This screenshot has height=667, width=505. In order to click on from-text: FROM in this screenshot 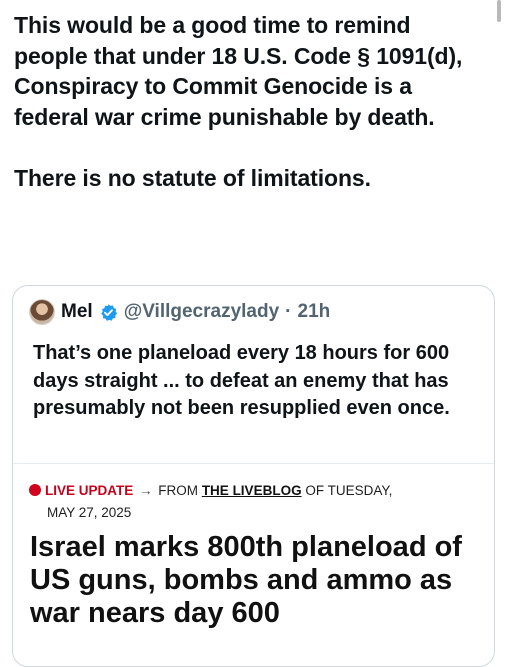, I will do `click(178, 490)`.